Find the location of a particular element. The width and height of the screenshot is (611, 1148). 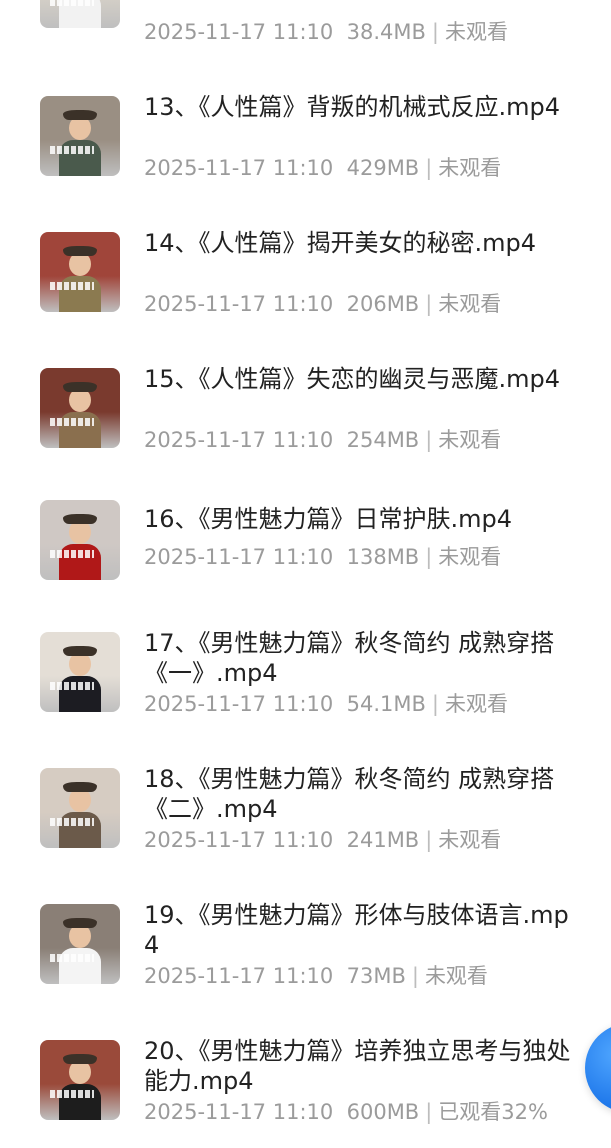

video-title: 20、《男性魅力篇》培养独立思考与独处能力.mp4 is located at coordinates (357, 1066).